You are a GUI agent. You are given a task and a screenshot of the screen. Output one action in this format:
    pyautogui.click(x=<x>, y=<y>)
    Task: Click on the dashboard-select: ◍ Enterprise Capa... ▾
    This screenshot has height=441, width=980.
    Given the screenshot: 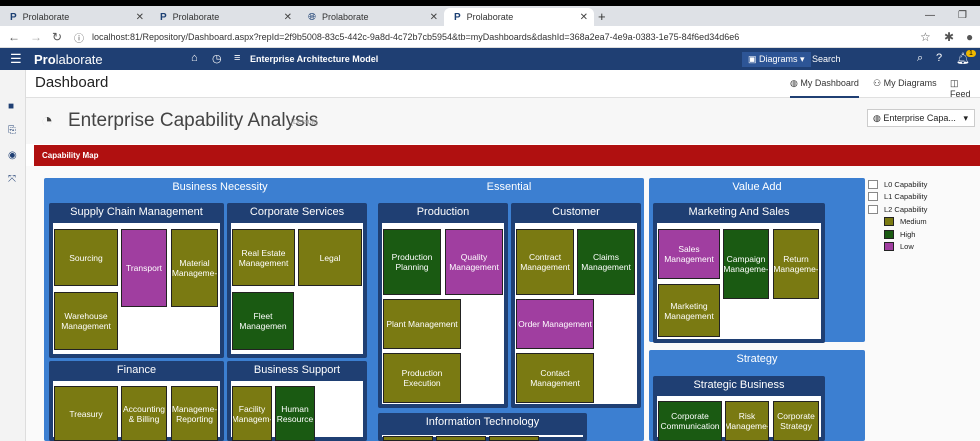 What is the action you would take?
    pyautogui.click(x=921, y=118)
    